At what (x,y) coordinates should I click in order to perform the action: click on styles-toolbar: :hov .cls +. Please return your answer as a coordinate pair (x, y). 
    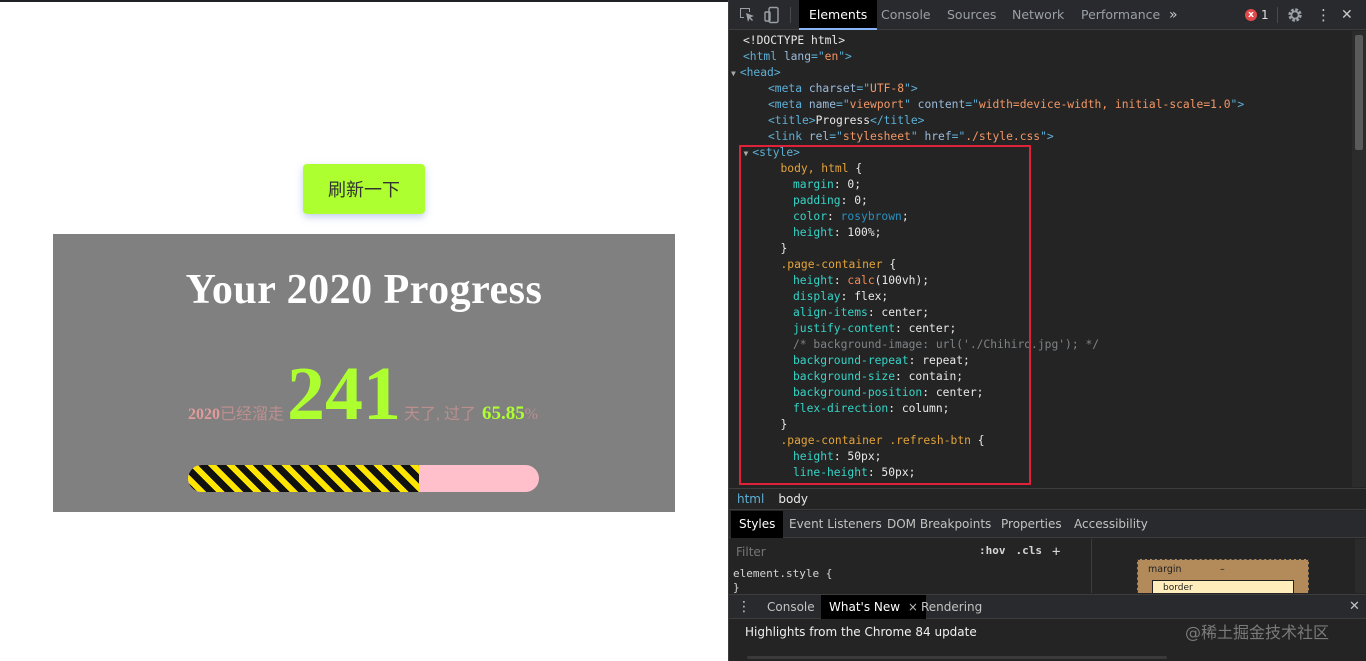
    Looking at the image, I should click on (1019, 552).